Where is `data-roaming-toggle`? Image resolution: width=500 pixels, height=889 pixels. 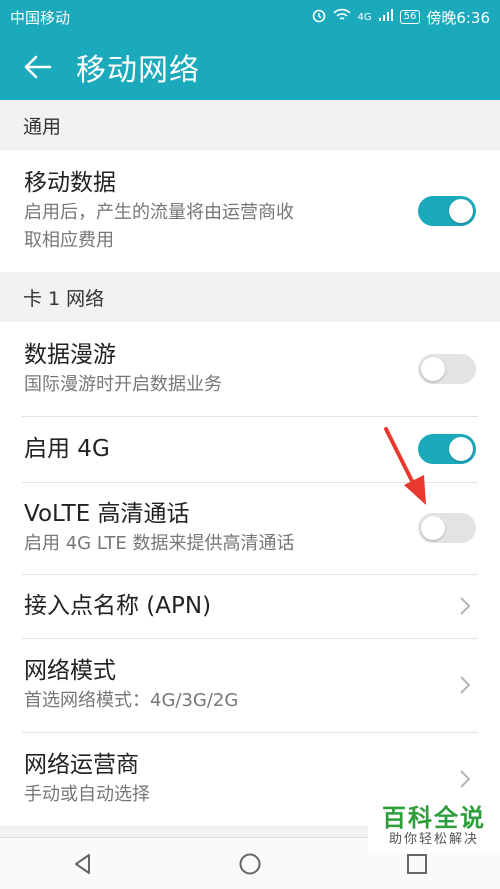 data-roaming-toggle is located at coordinates (447, 369).